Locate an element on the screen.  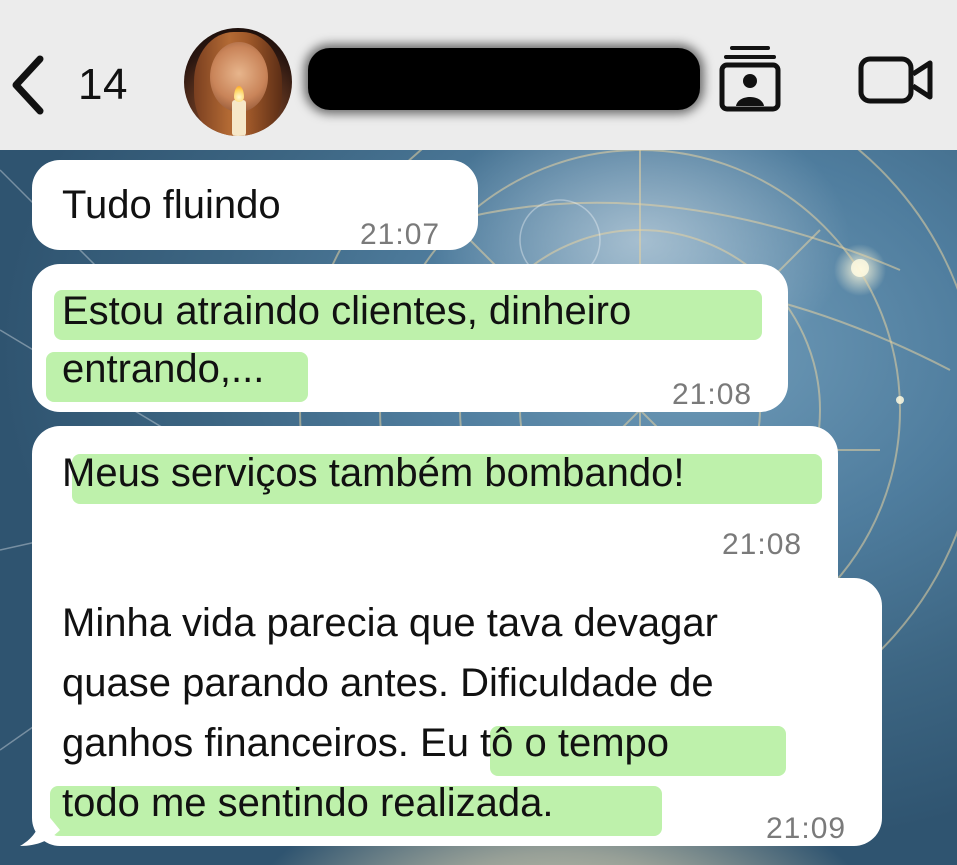
bubble-tail is located at coordinates (40, 827).